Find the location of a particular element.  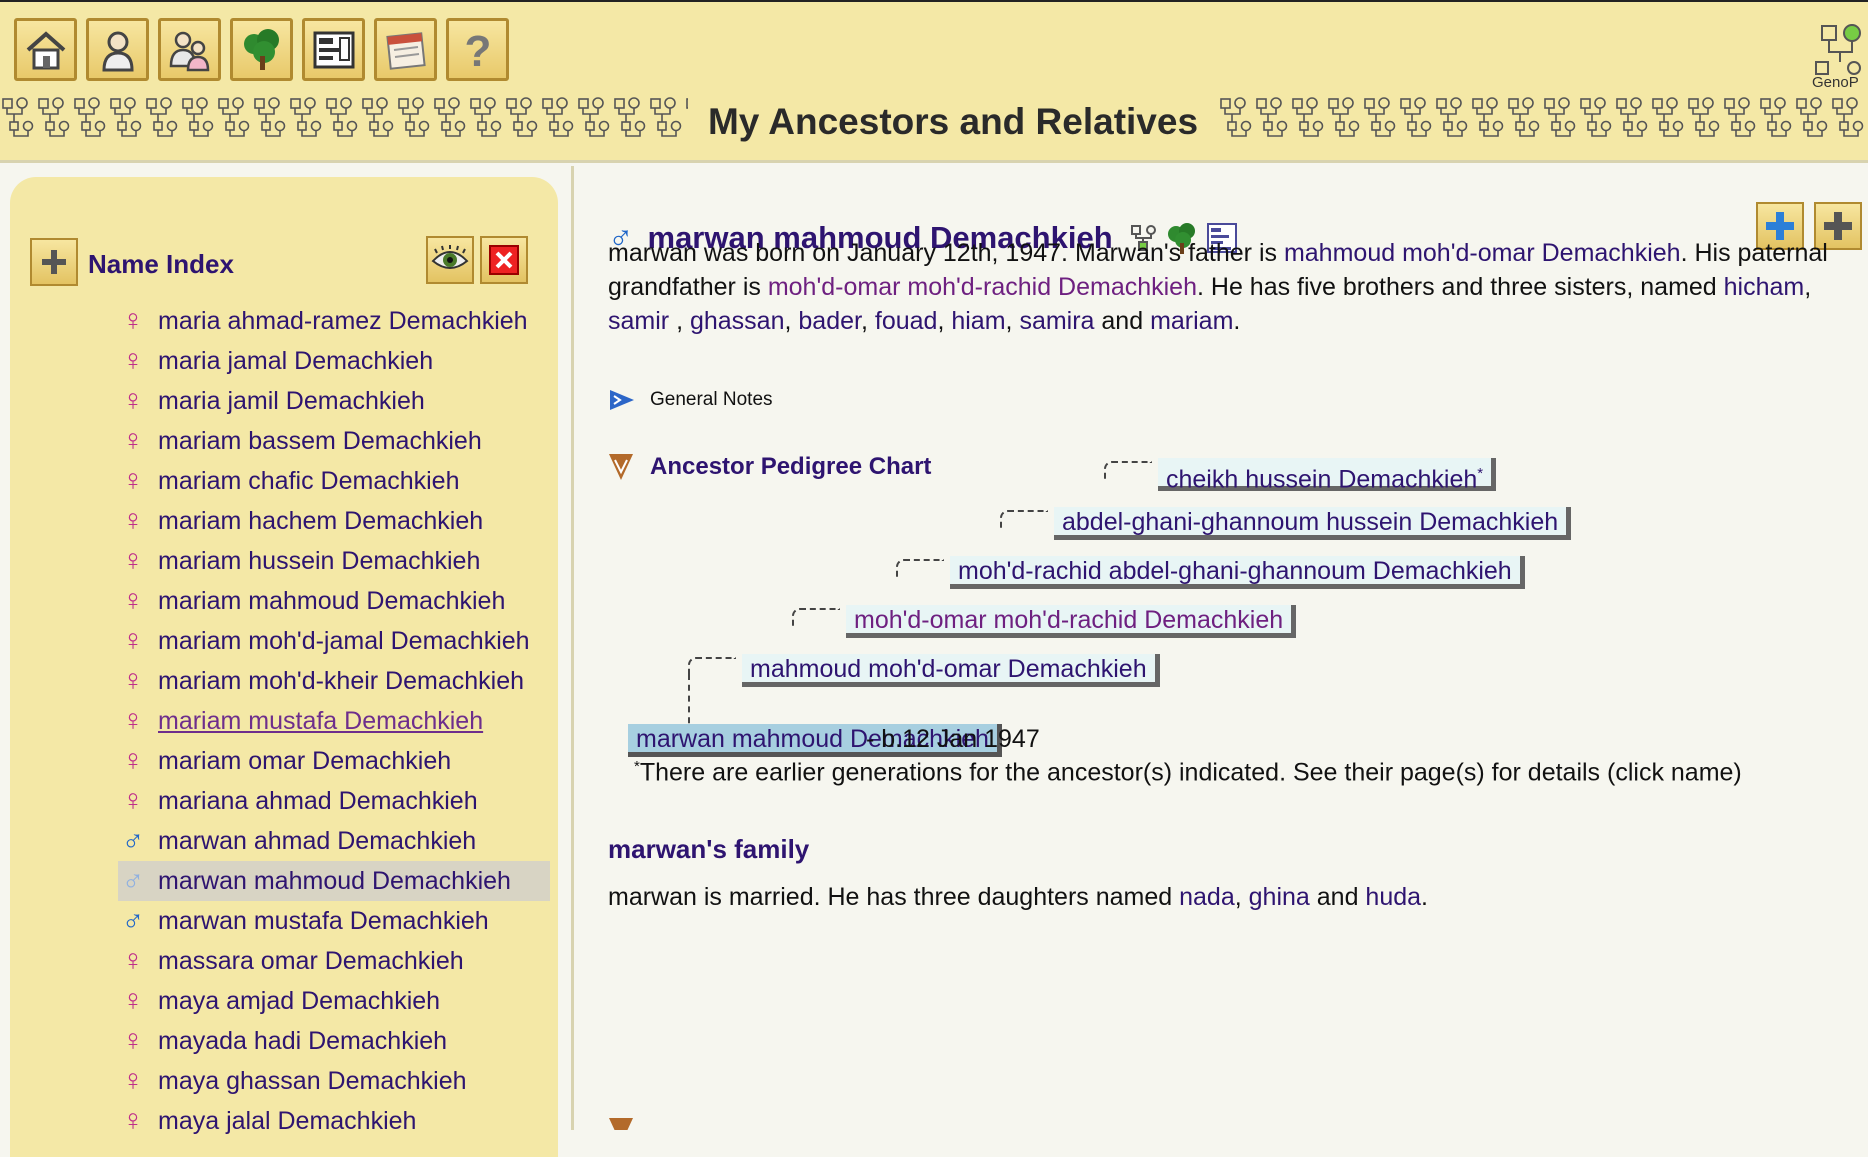

name-index-label: mariam moh'd-jamal Demachkieh is located at coordinates (344, 640).